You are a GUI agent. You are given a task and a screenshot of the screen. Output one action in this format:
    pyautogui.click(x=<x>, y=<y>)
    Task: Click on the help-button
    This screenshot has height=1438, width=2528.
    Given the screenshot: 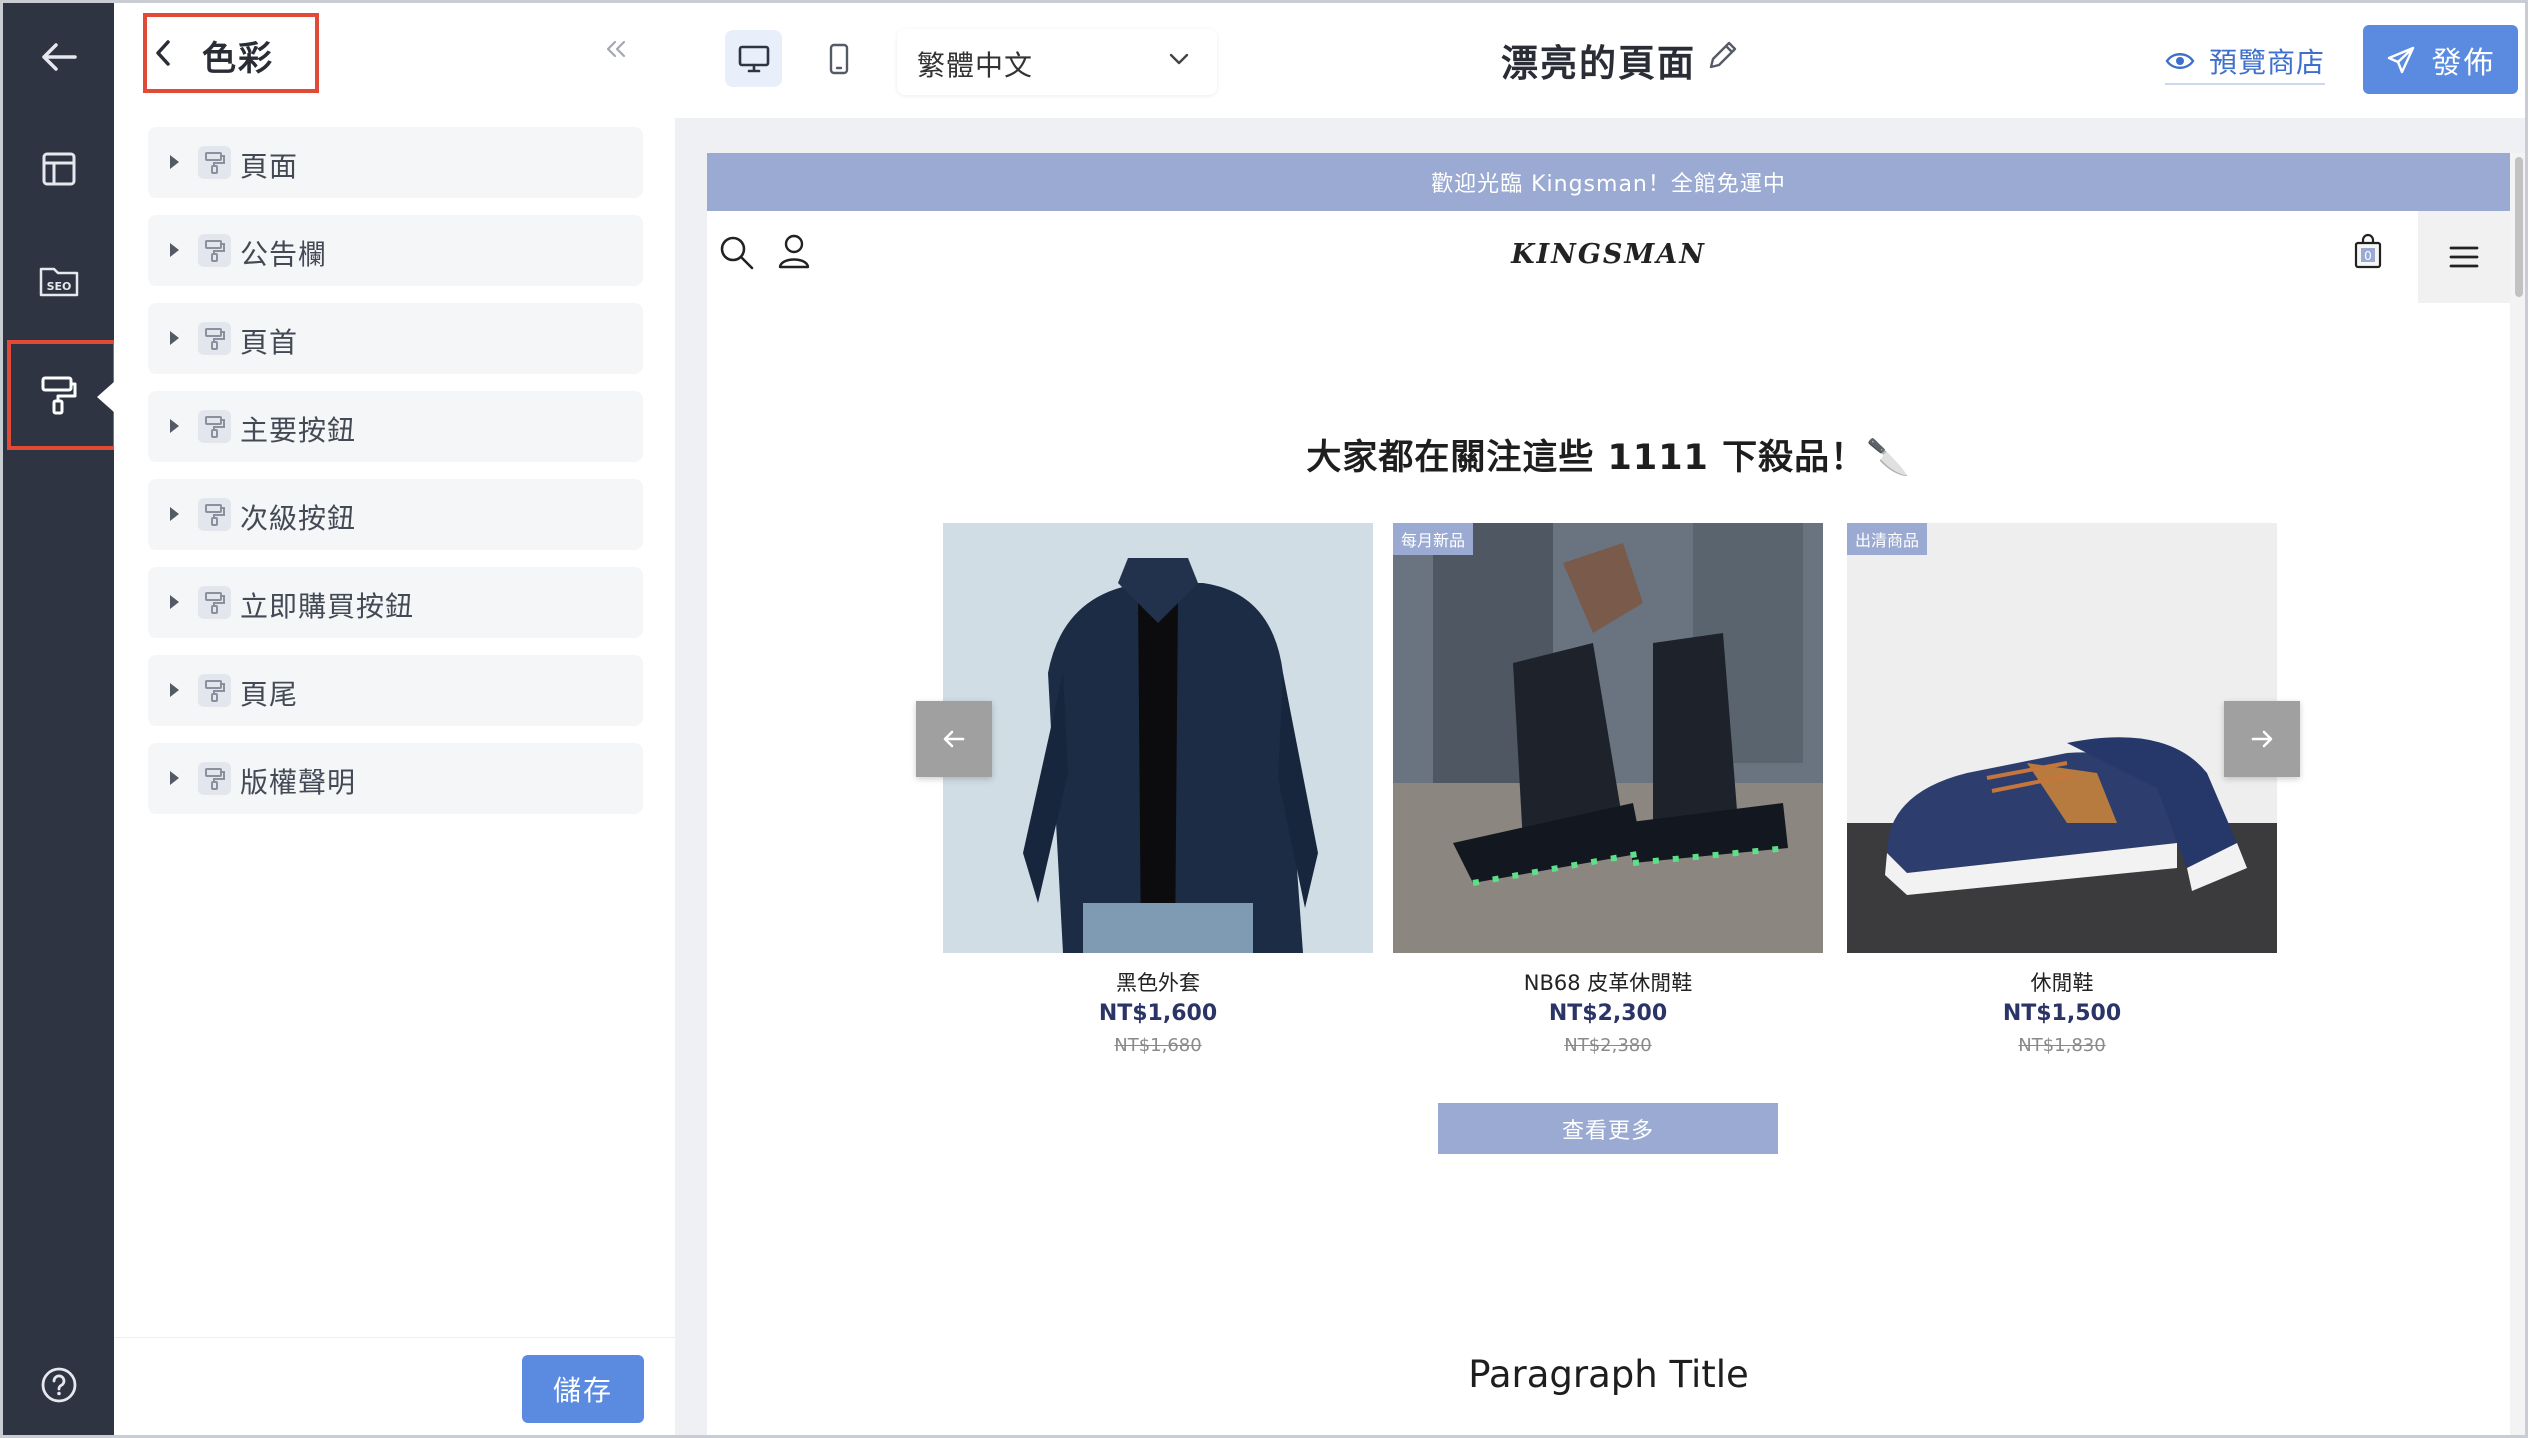 What is the action you would take?
    pyautogui.click(x=58, y=1385)
    